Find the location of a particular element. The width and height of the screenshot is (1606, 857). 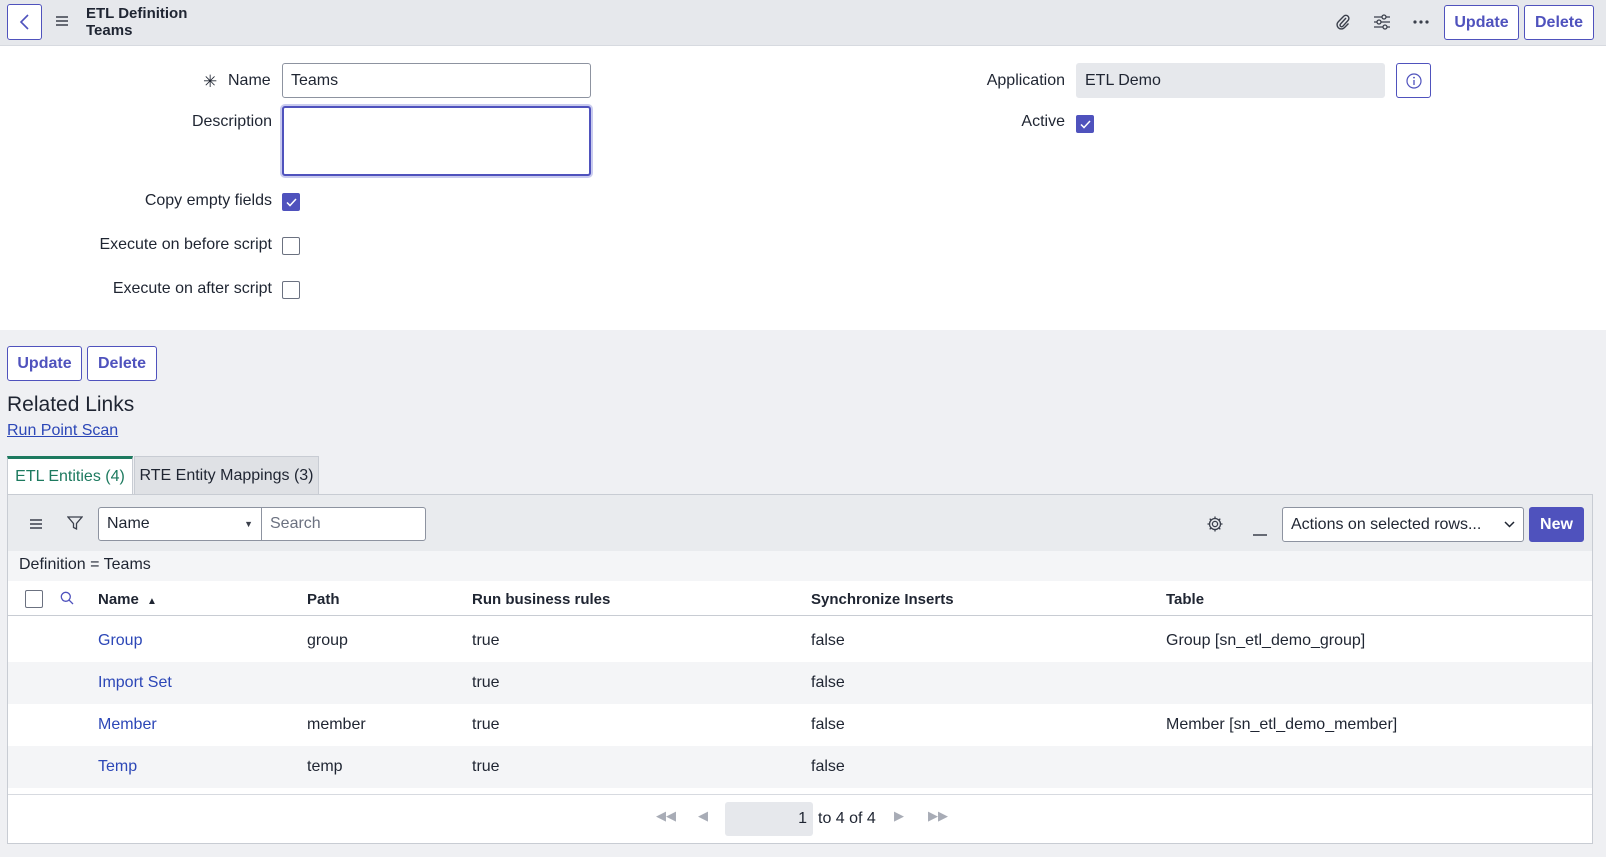

search-field-value: Name is located at coordinates (128, 523).